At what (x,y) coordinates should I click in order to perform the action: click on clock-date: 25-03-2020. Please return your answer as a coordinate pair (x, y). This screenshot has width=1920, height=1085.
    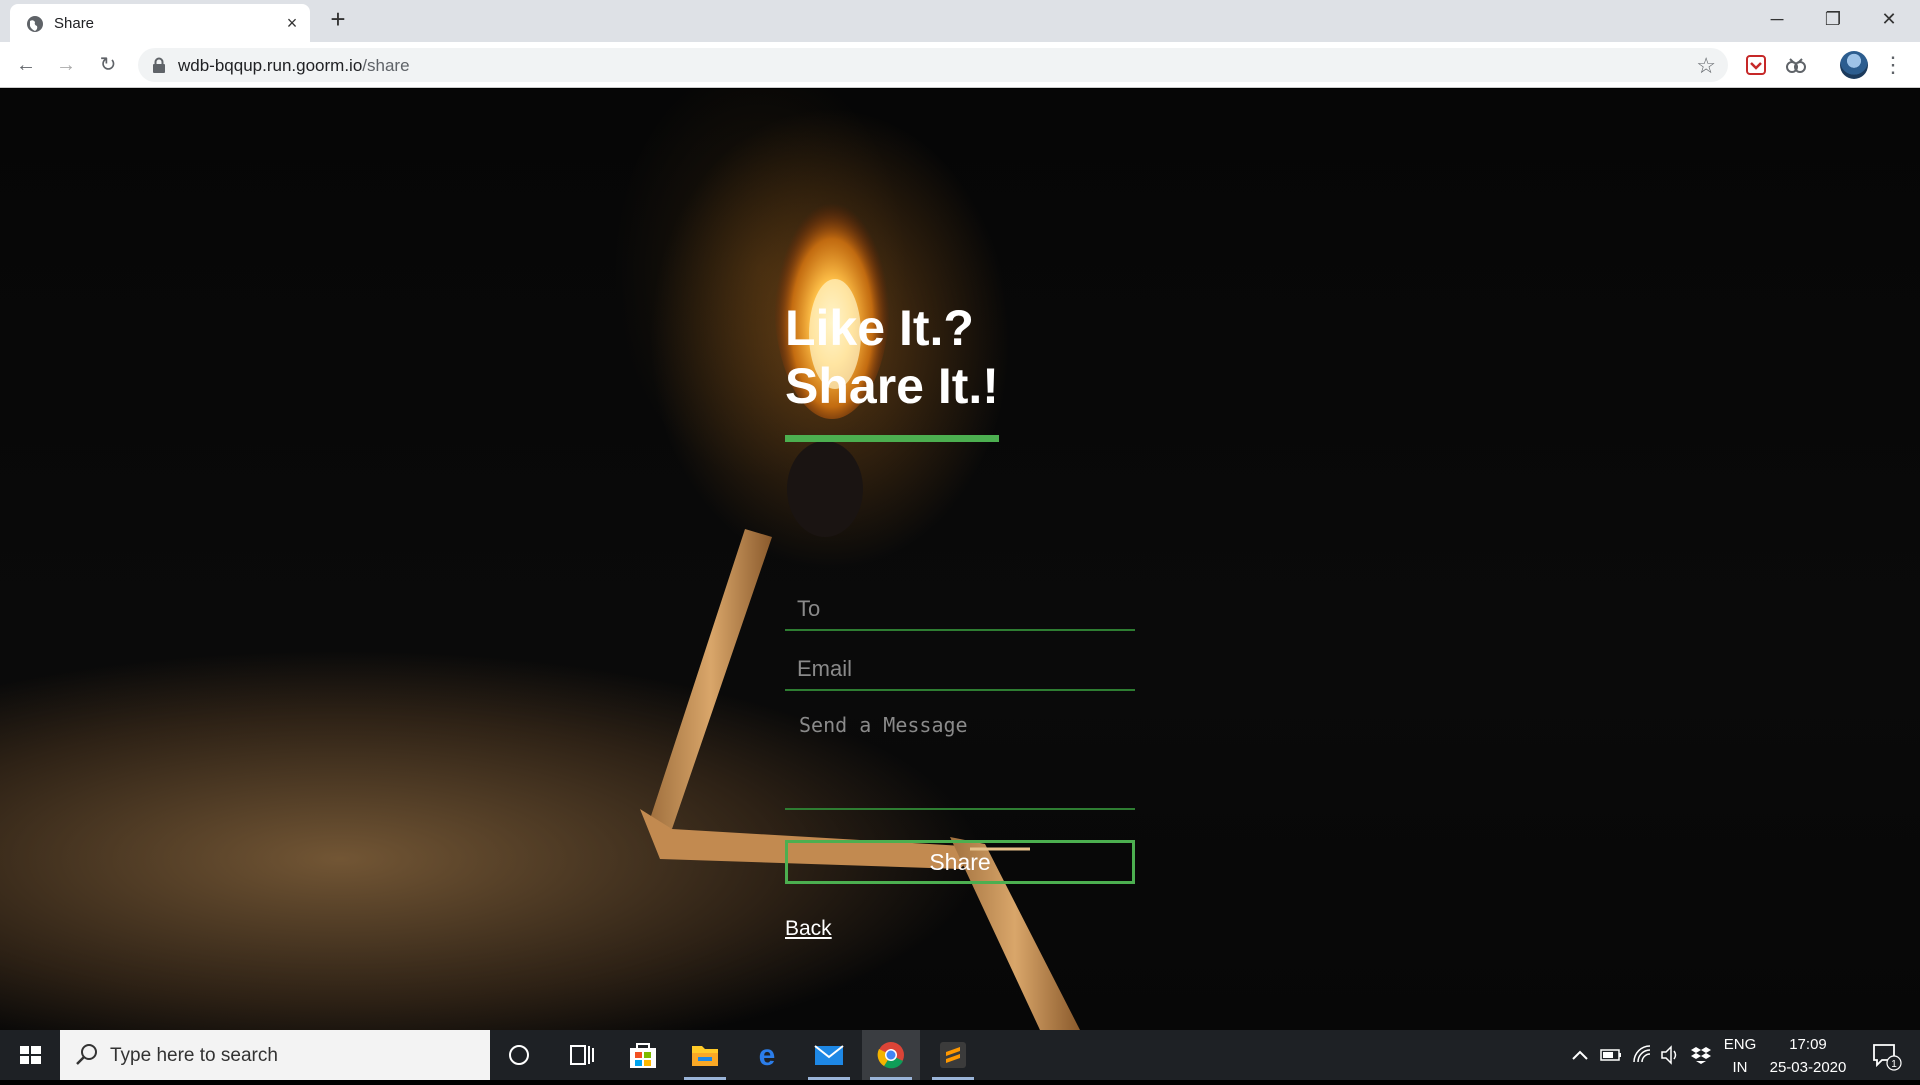
    Looking at the image, I should click on (1808, 1067).